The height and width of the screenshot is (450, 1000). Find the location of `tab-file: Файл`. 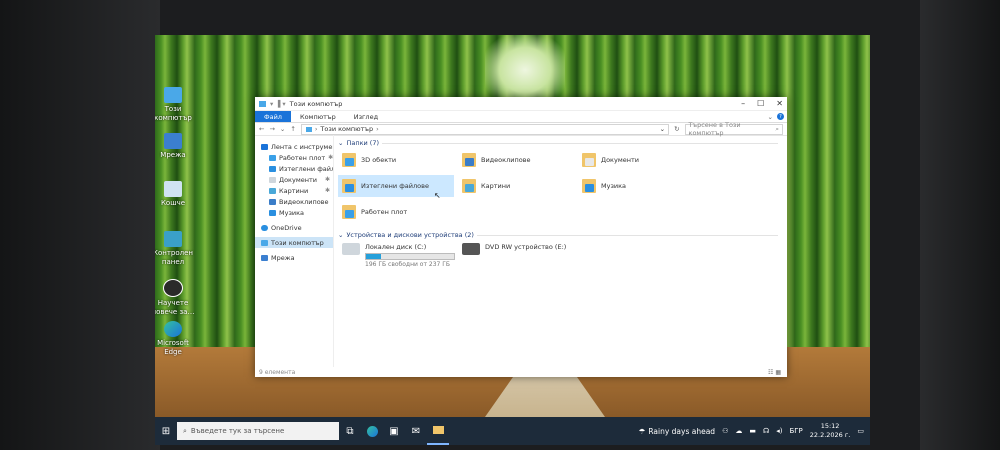

tab-file: Файл is located at coordinates (273, 116).